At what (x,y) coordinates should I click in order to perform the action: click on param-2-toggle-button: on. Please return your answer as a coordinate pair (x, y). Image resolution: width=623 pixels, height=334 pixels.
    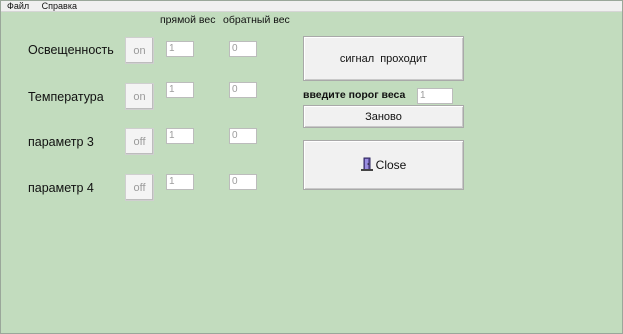
    Looking at the image, I should click on (139, 96).